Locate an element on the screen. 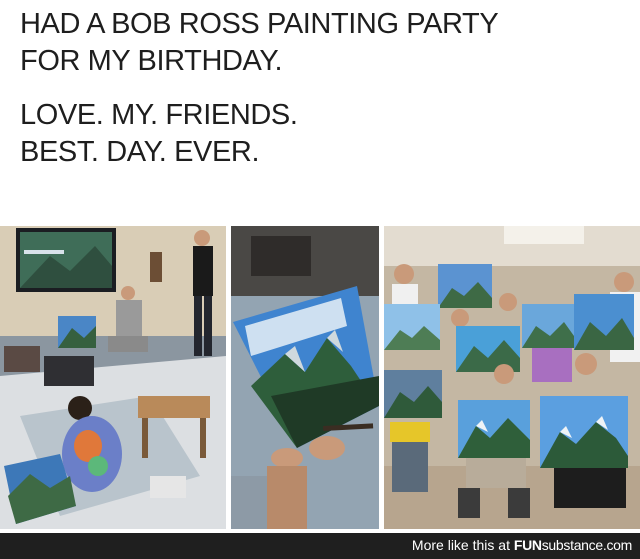 The height and width of the screenshot is (559, 640). caption-line-3: LOVE. MY. FRIENDS. is located at coordinates (159, 115).